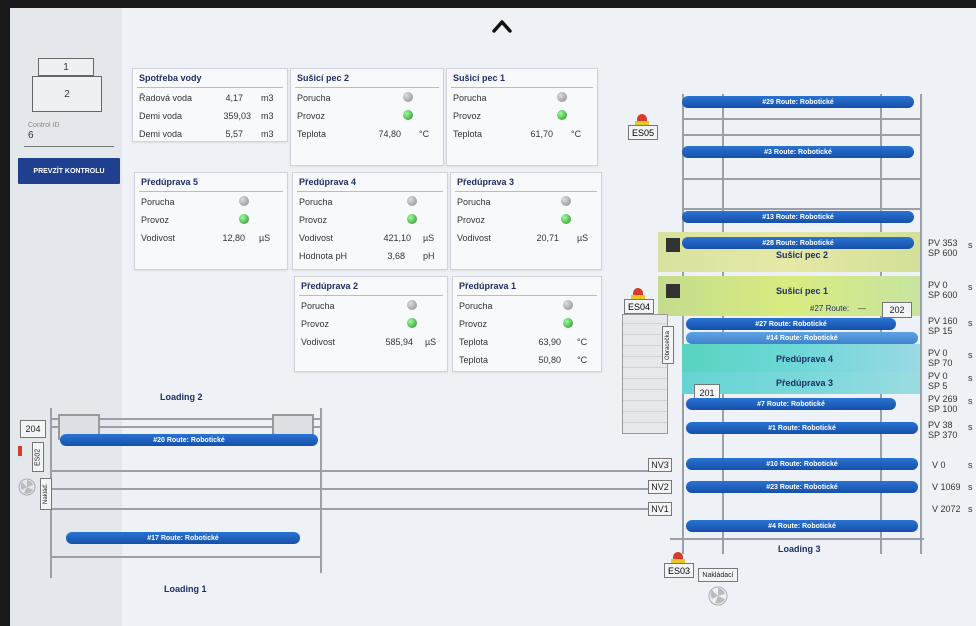 Image resolution: width=976 pixels, height=626 pixels. What do you see at coordinates (67, 94) in the screenshot?
I see `station-box-2: 2` at bounding box center [67, 94].